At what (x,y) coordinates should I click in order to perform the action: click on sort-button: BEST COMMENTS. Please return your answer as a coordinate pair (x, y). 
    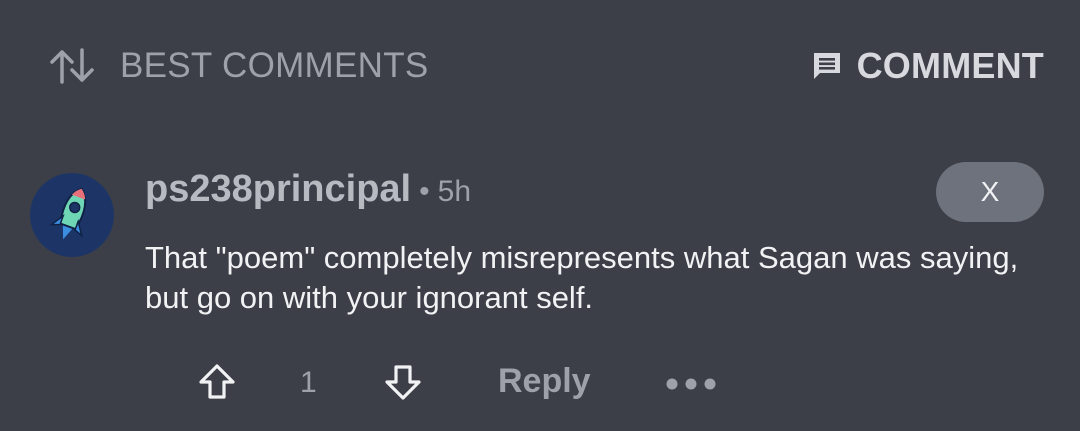
    Looking at the image, I should click on (238, 66).